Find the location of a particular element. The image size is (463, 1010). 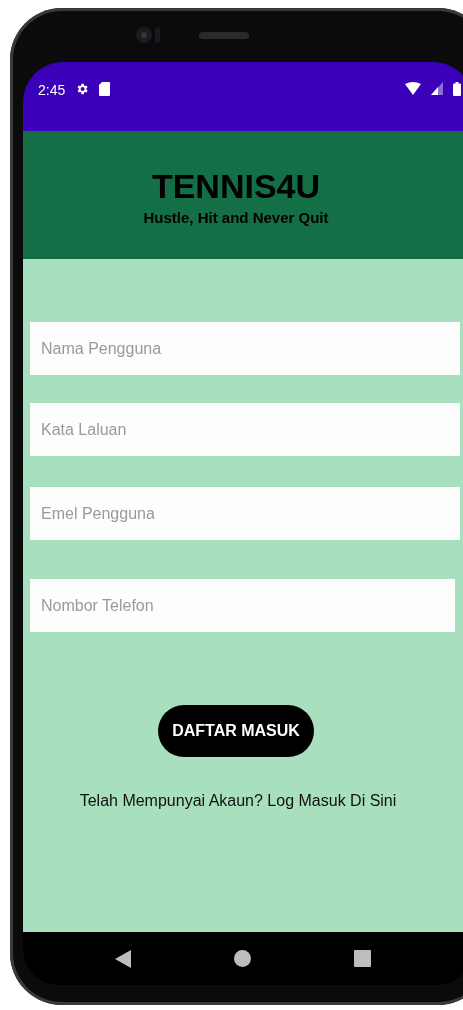

recents-icon is located at coordinates (363, 958).